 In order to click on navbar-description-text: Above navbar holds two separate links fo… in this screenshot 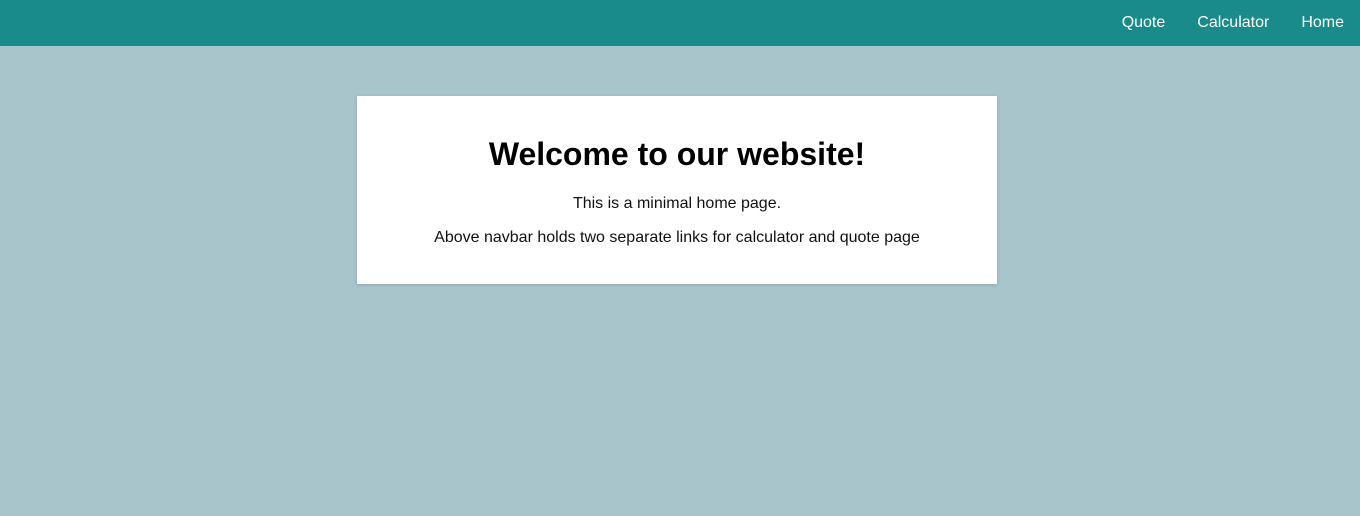, I will do `click(677, 237)`.